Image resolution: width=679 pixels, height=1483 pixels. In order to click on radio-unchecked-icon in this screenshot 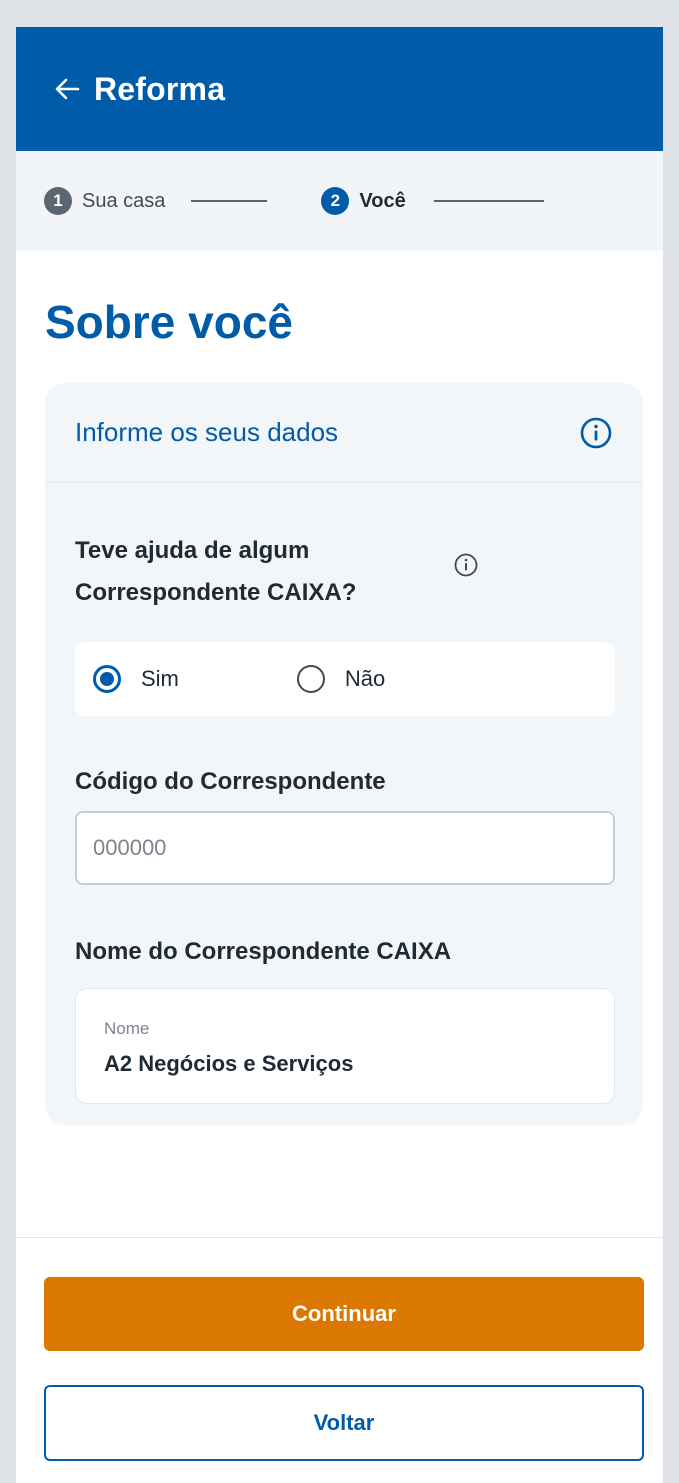, I will do `click(310, 679)`.